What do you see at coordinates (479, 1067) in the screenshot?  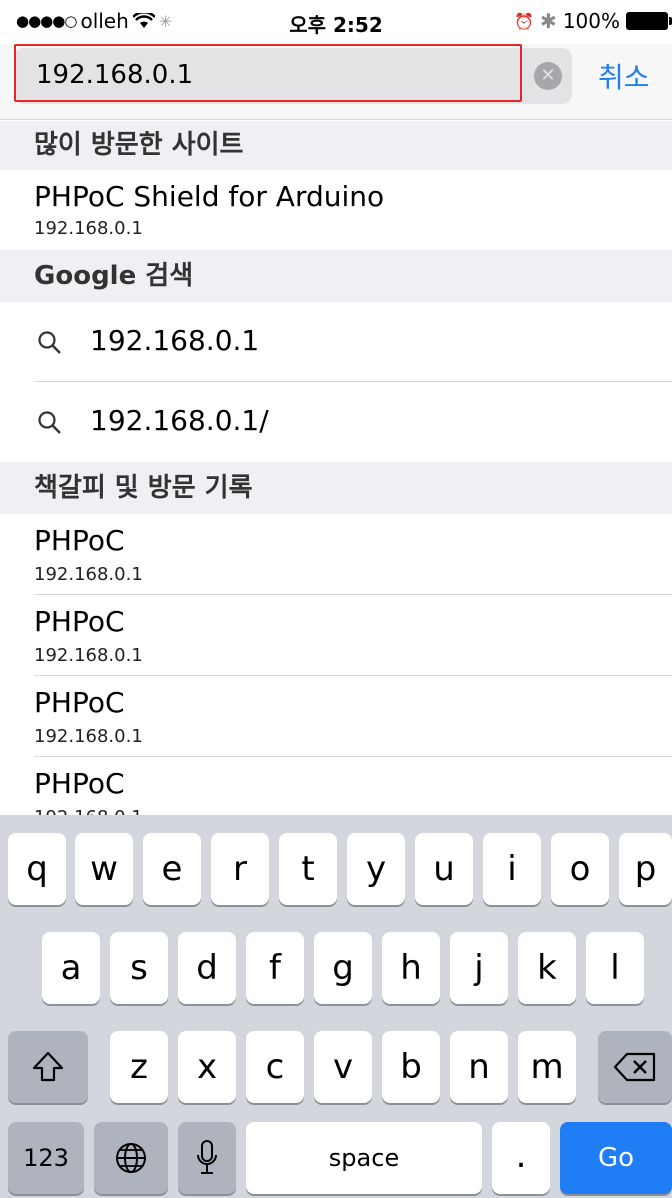 I see `key-n: n` at bounding box center [479, 1067].